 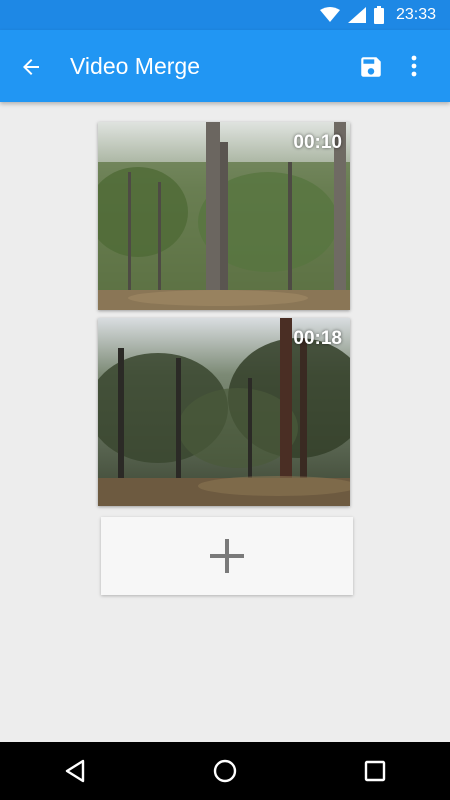 I want to click on video-item-2: 00:18, so click(x=224, y=412).